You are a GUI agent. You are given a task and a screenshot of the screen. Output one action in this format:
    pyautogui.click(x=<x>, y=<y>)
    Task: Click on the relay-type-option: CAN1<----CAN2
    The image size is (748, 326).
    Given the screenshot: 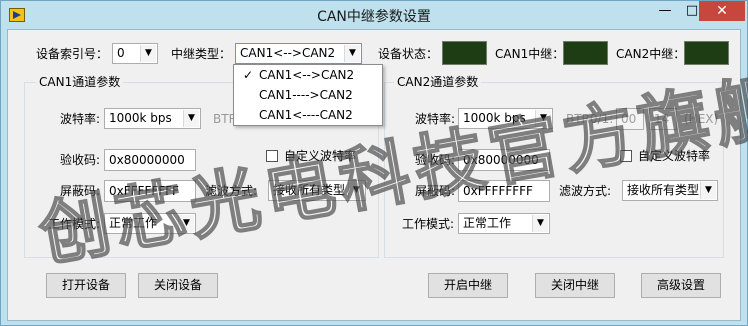 What is the action you would take?
    pyautogui.click(x=308, y=115)
    